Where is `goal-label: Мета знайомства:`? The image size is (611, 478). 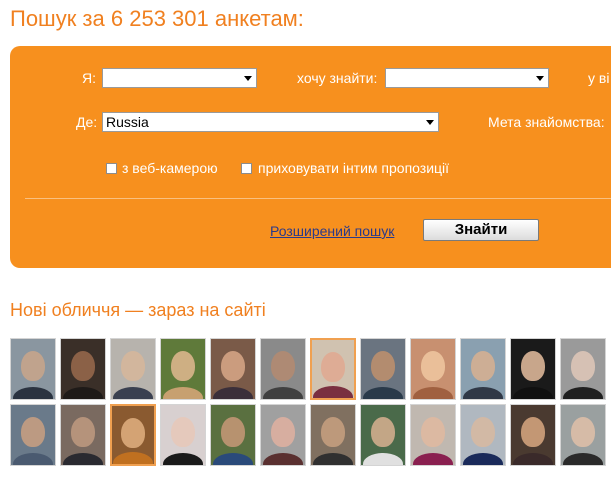 goal-label: Мета знайомства: is located at coordinates (546, 122).